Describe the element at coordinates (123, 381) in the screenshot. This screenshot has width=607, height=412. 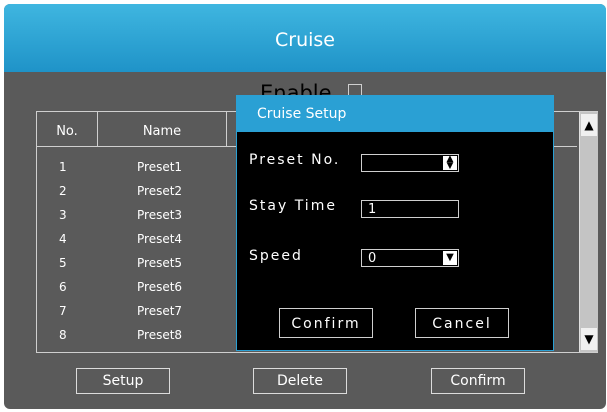
I see `setup-button: Setup` at that location.